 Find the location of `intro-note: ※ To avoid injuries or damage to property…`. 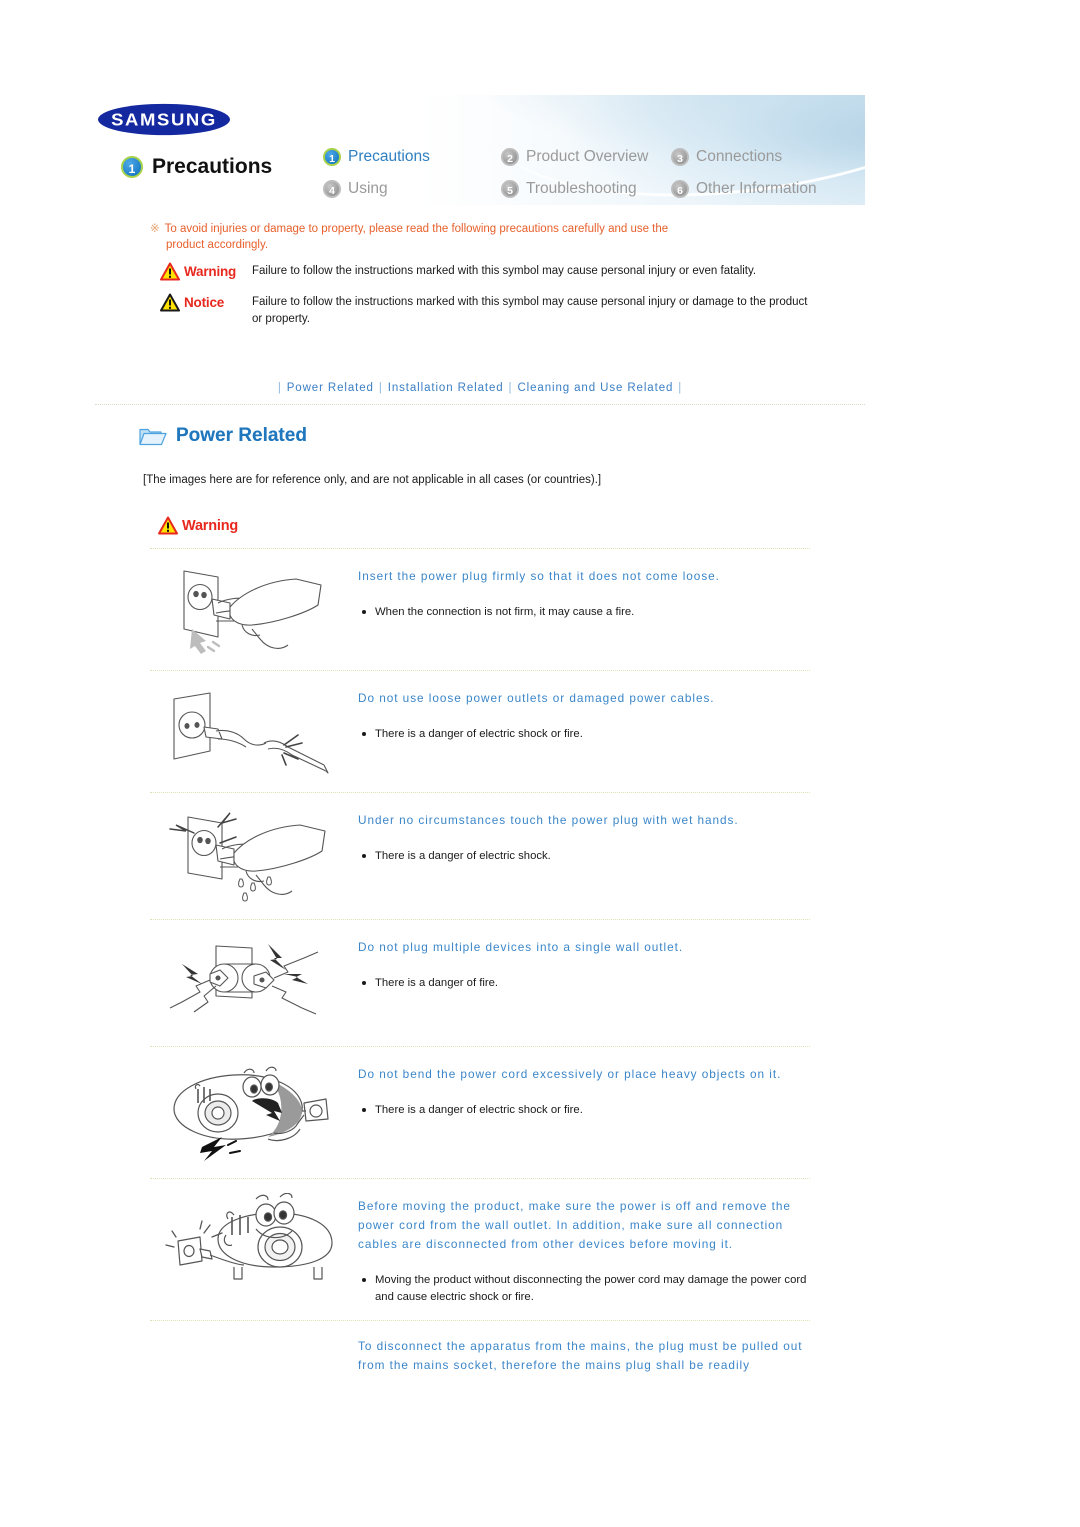

intro-note: ※ To avoid injuries or damage to property… is located at coordinates (475, 237).